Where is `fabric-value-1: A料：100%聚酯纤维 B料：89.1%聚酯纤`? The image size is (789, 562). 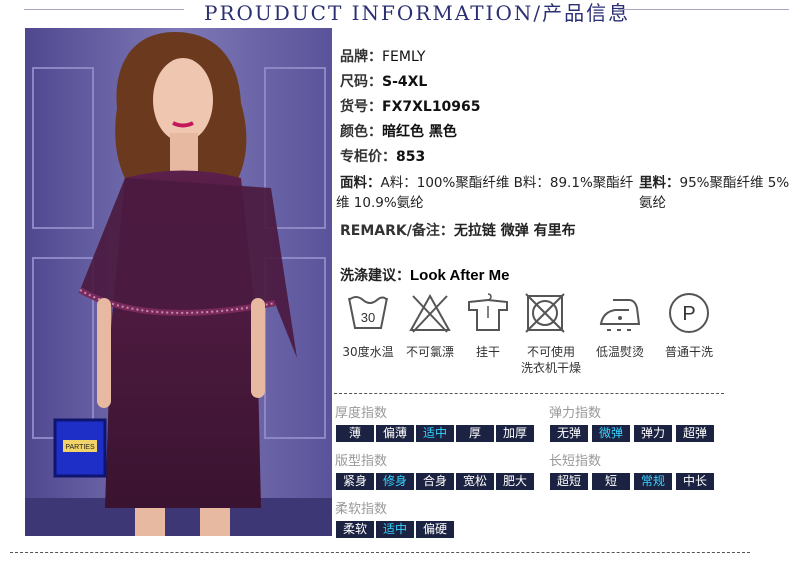 fabric-value-1: A料：100%聚酯纤维 B料：89.1%聚酯纤 is located at coordinates (507, 183).